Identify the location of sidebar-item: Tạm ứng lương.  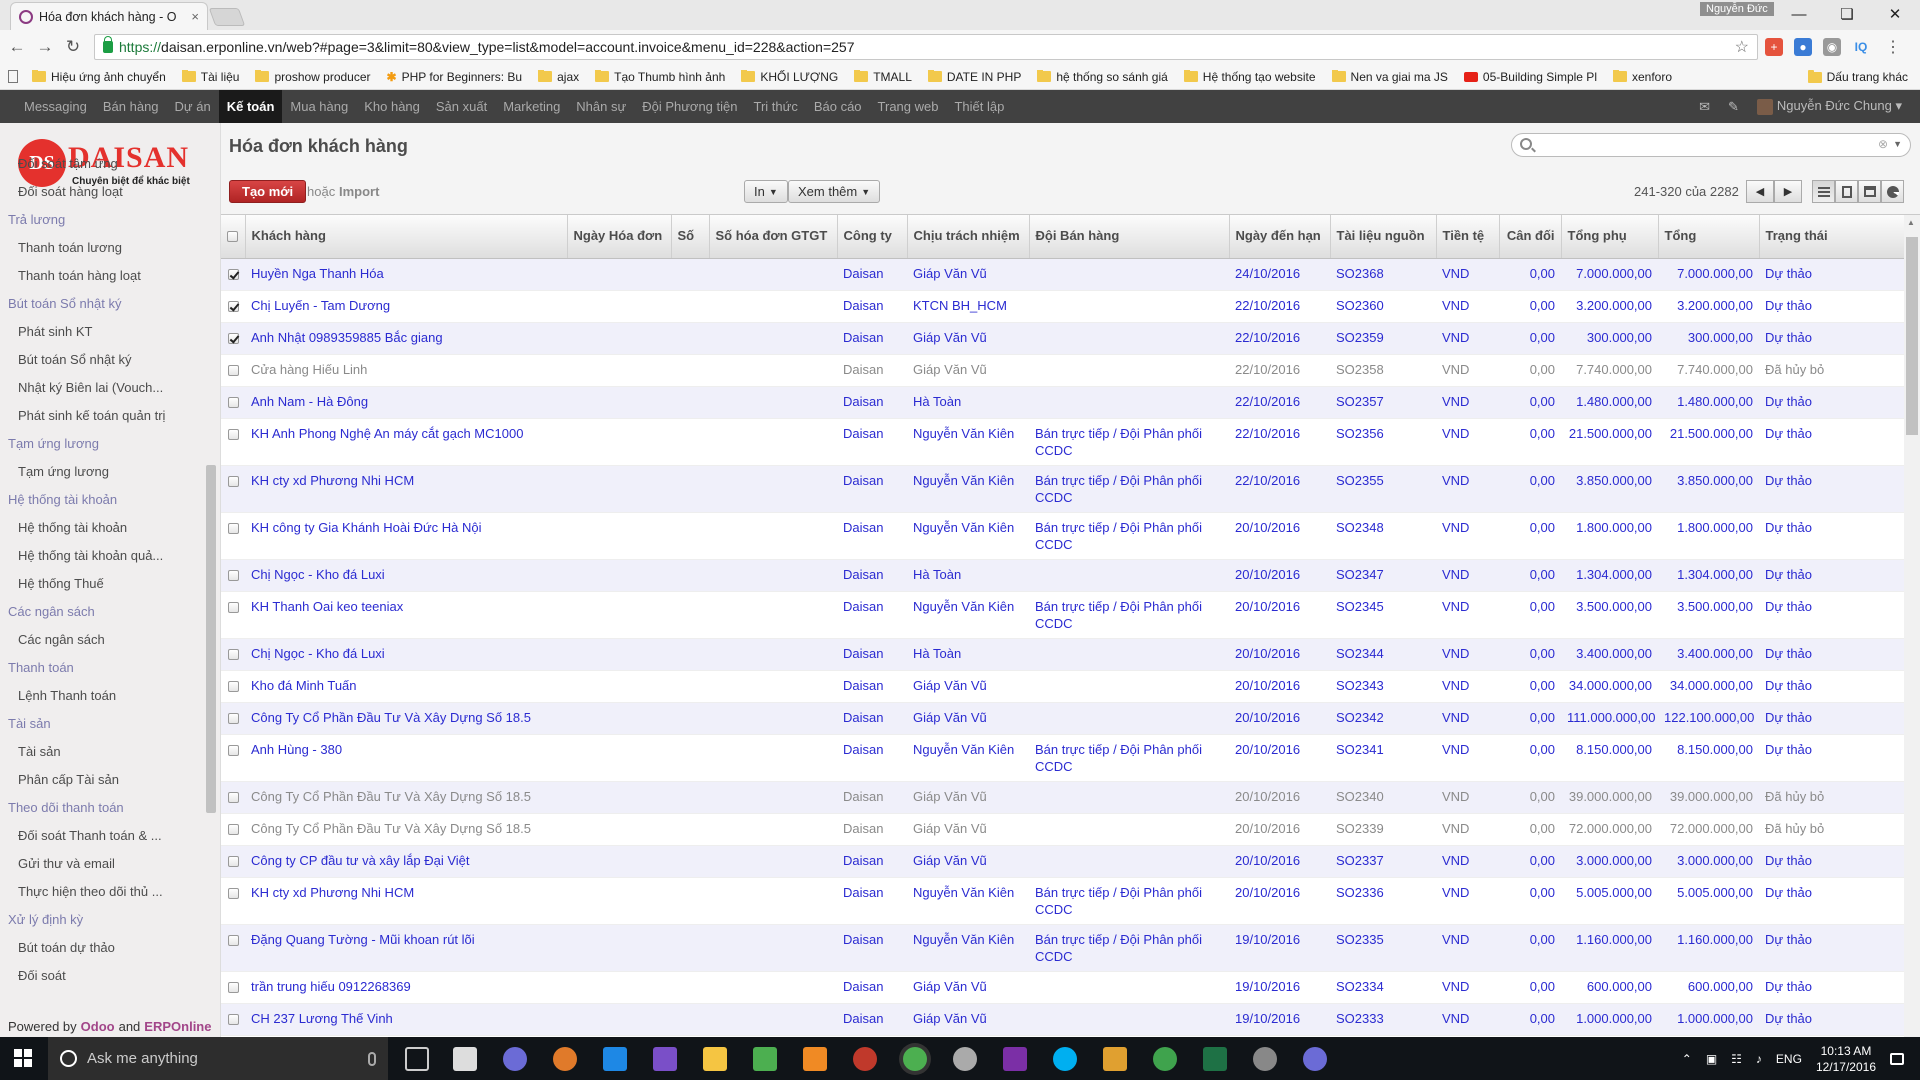
(102, 471).